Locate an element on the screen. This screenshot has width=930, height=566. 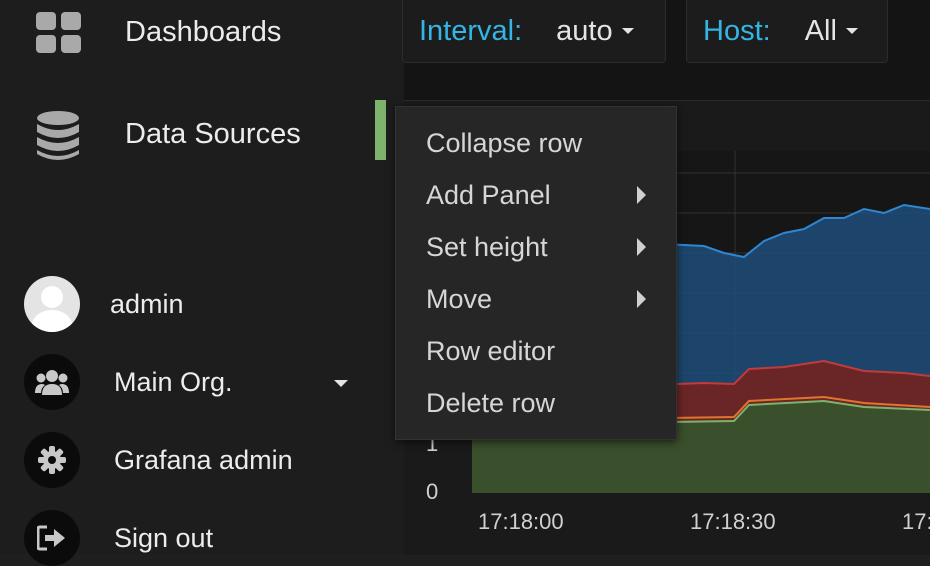
menu-item-add-panel: Add Panel is located at coordinates (546, 195).